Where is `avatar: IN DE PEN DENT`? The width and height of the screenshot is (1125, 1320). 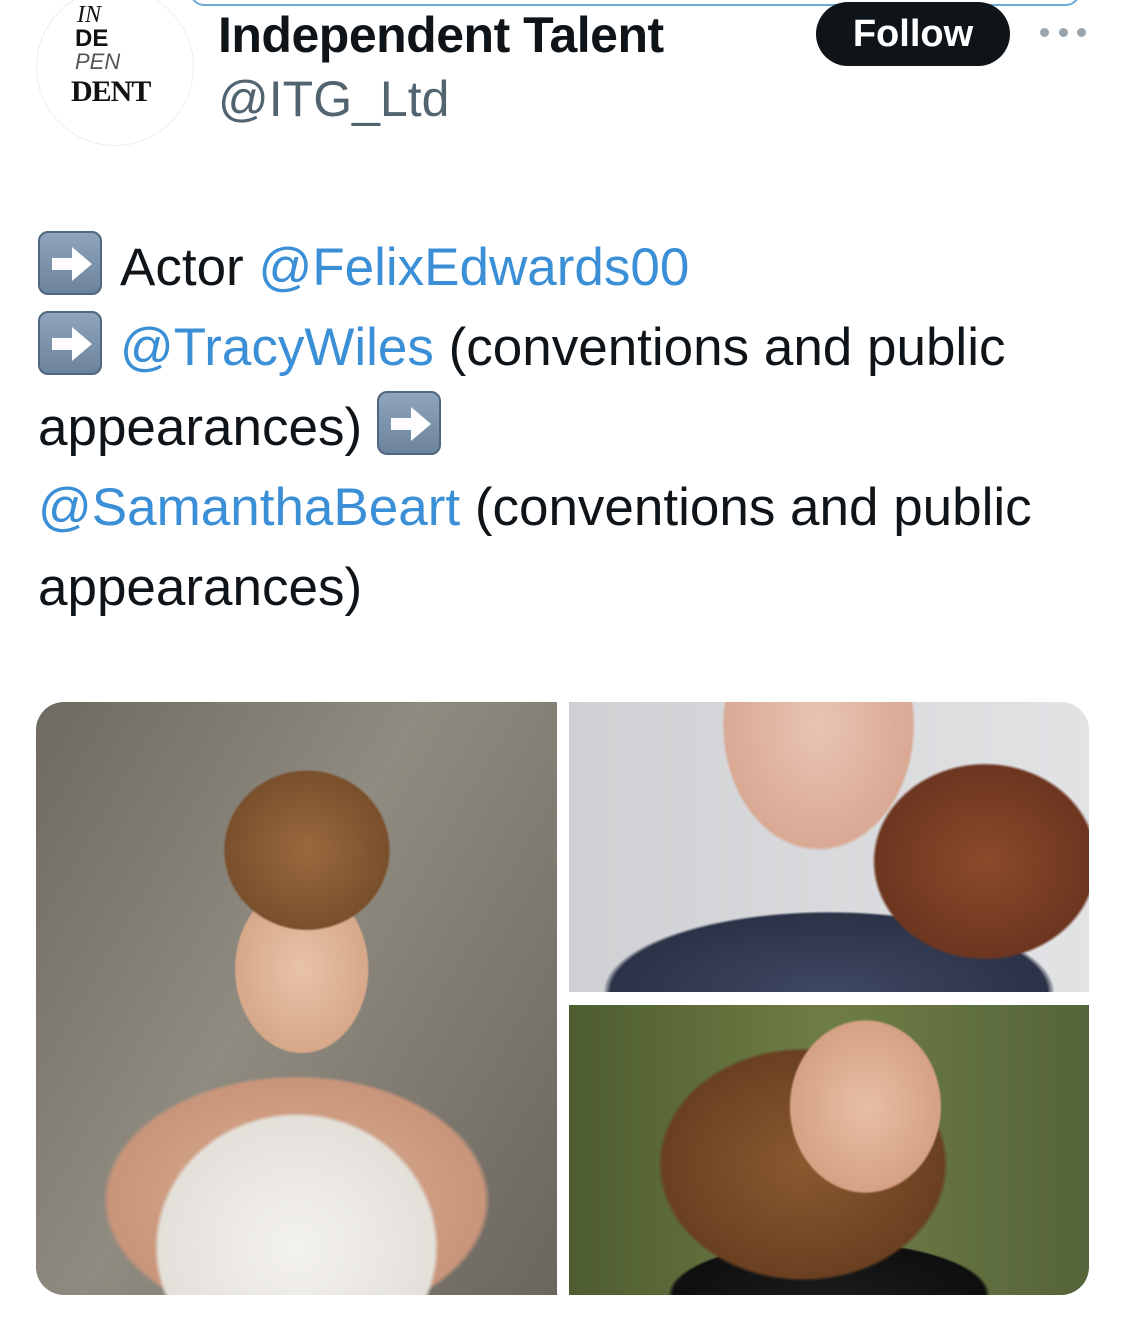 avatar: IN DE PEN DENT is located at coordinates (115, 73).